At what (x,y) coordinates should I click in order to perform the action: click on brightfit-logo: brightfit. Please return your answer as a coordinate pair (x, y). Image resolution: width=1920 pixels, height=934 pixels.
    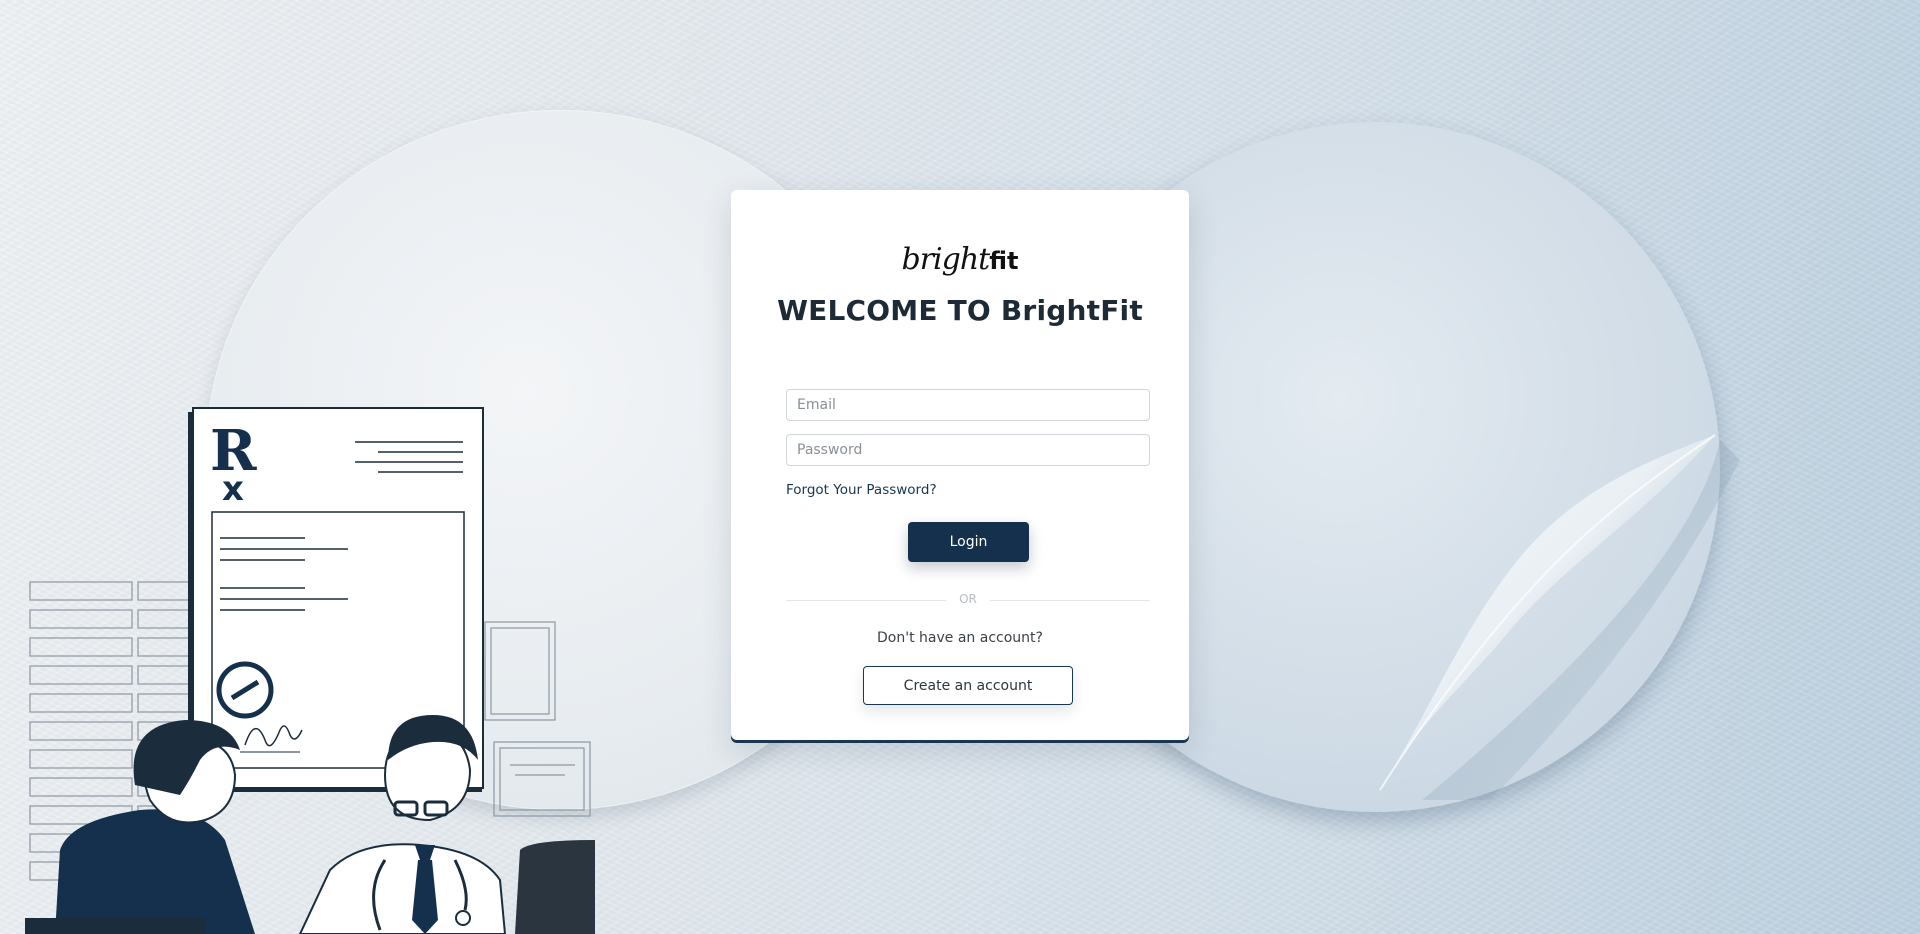
    Looking at the image, I should click on (960, 260).